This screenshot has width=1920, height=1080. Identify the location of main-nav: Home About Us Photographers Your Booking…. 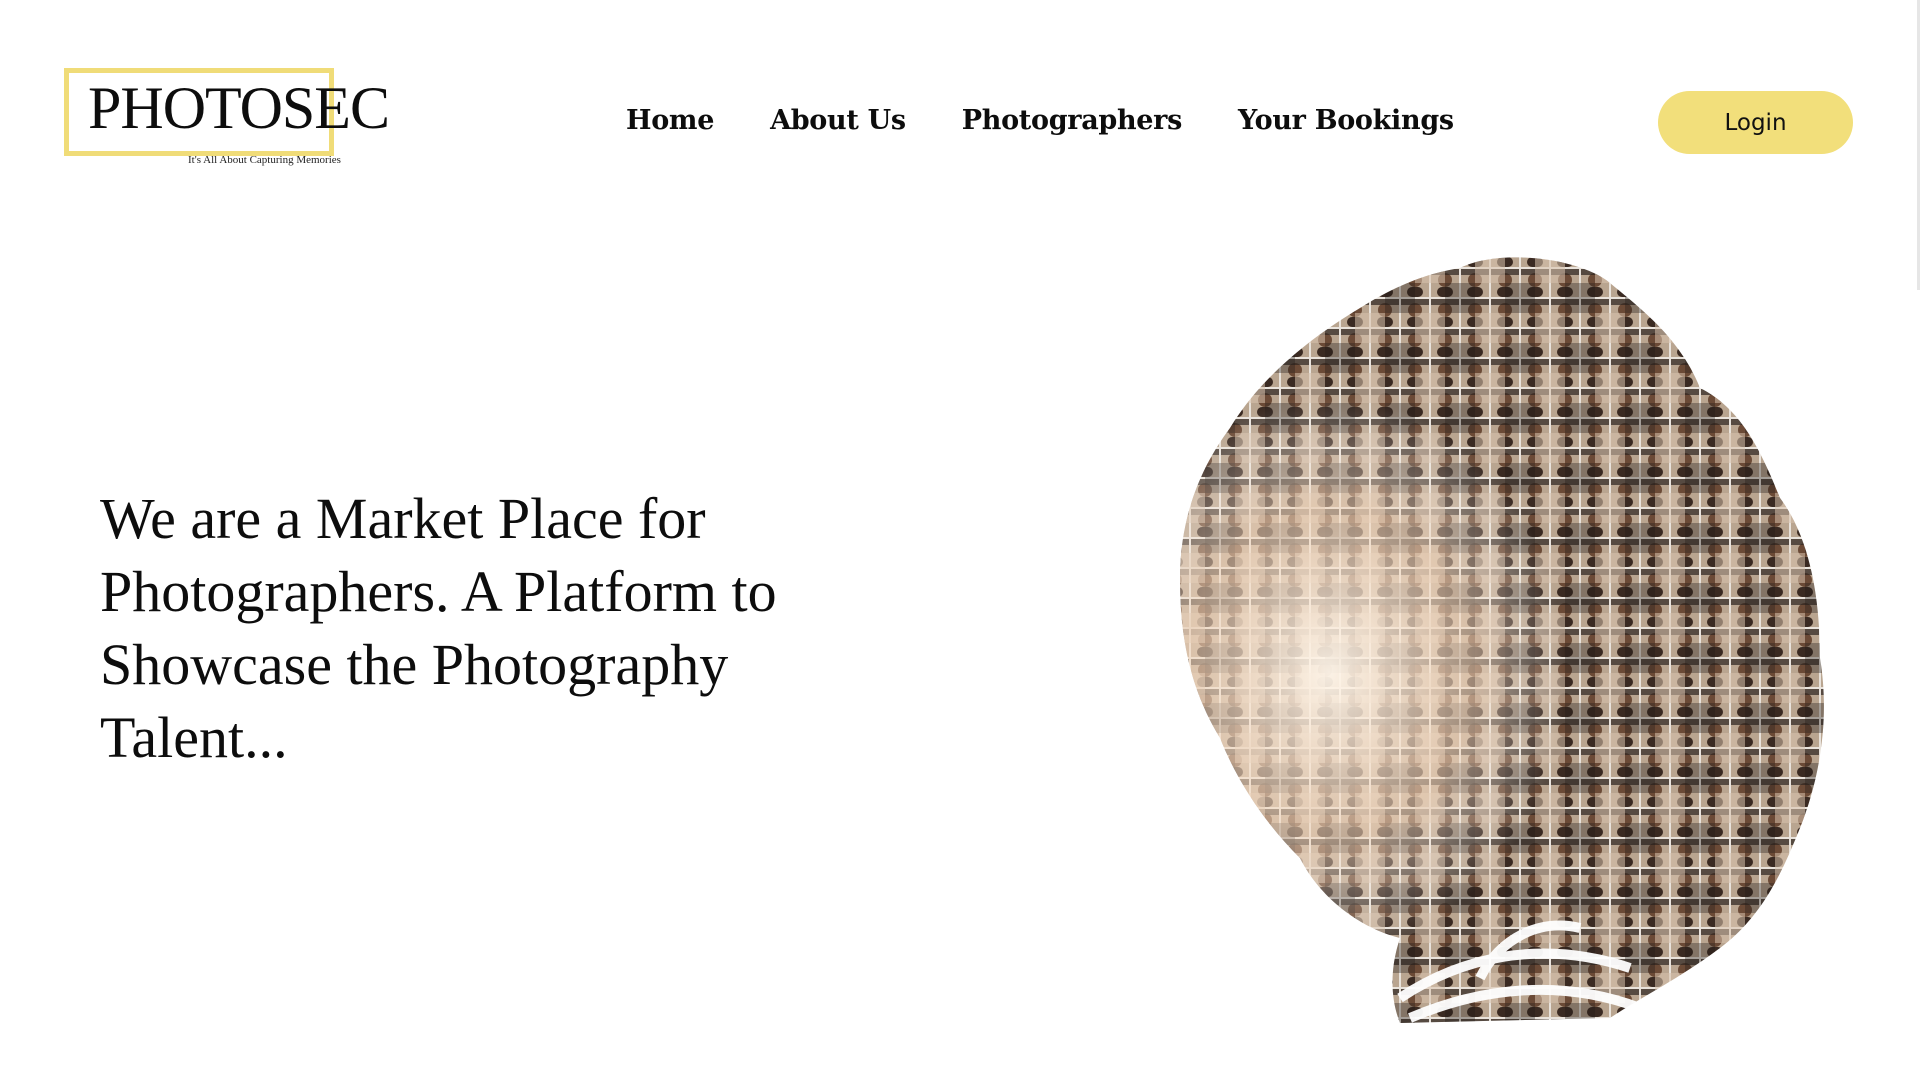
(1040, 120).